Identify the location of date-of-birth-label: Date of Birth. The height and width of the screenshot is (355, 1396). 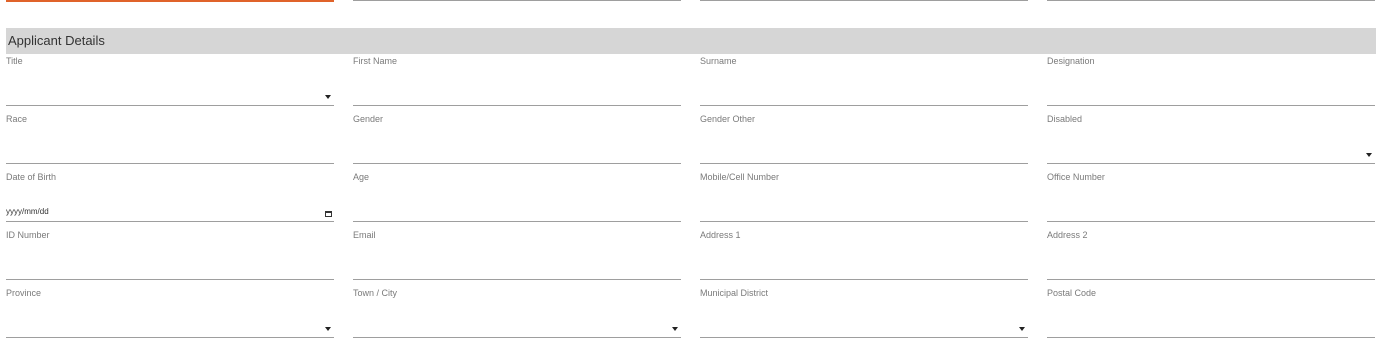
(31, 177).